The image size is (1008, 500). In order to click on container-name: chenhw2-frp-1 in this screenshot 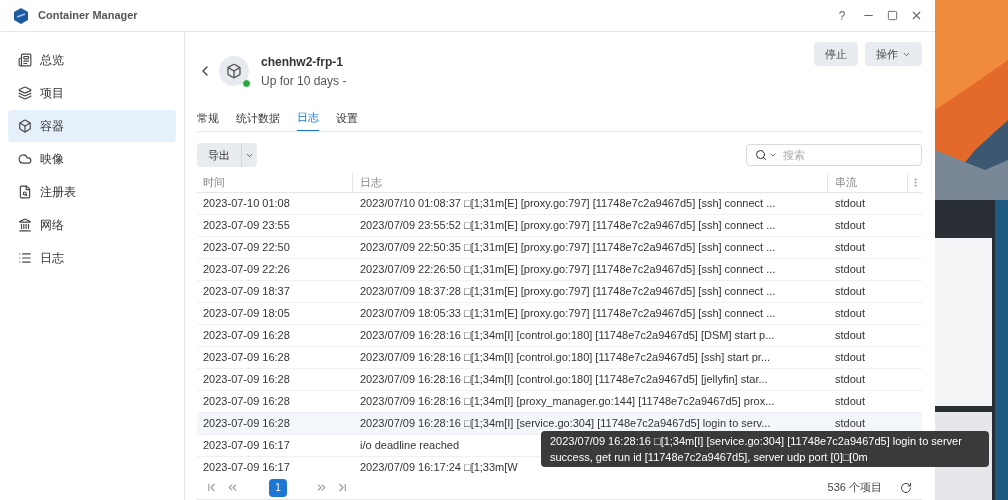, I will do `click(302, 62)`.